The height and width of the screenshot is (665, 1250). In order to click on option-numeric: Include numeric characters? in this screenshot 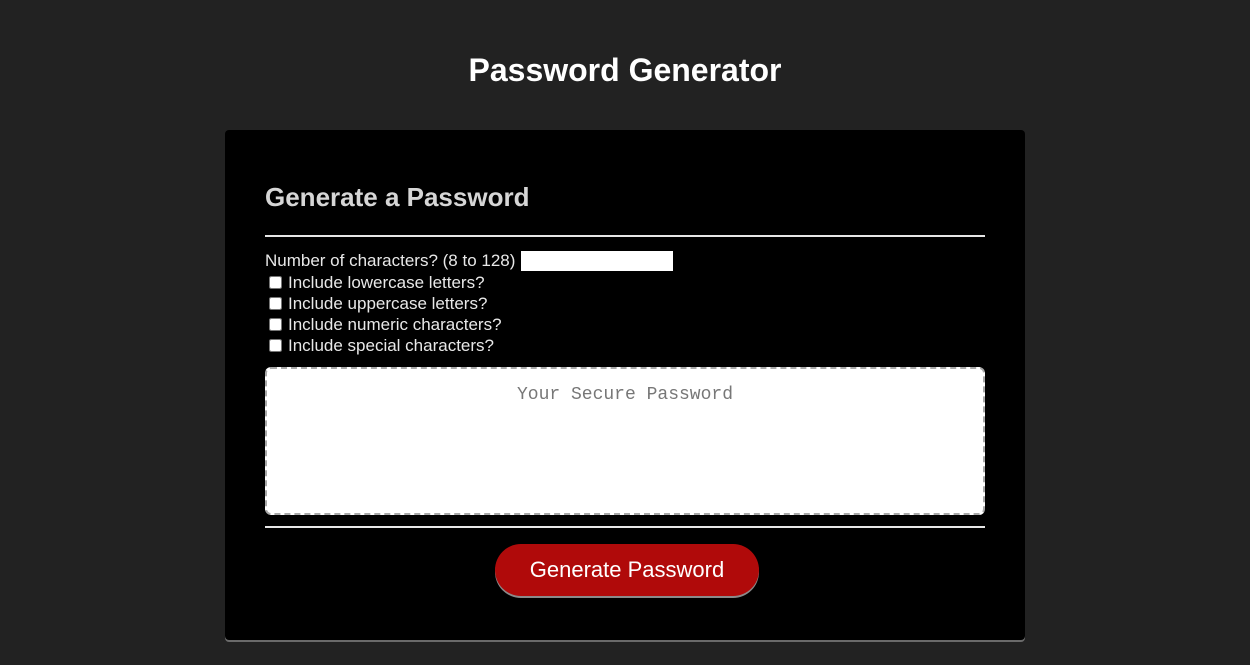, I will do `click(625, 324)`.